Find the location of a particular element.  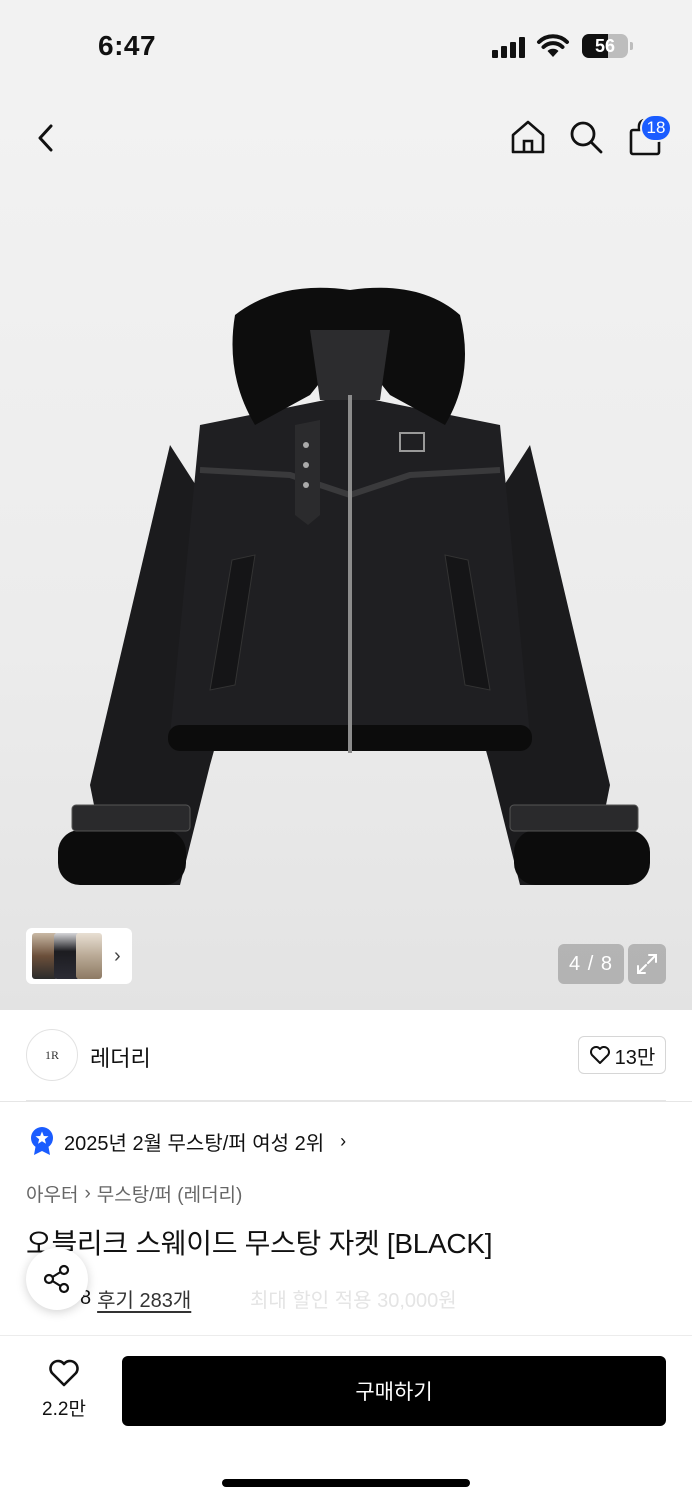

search-icon is located at coordinates (586, 137).